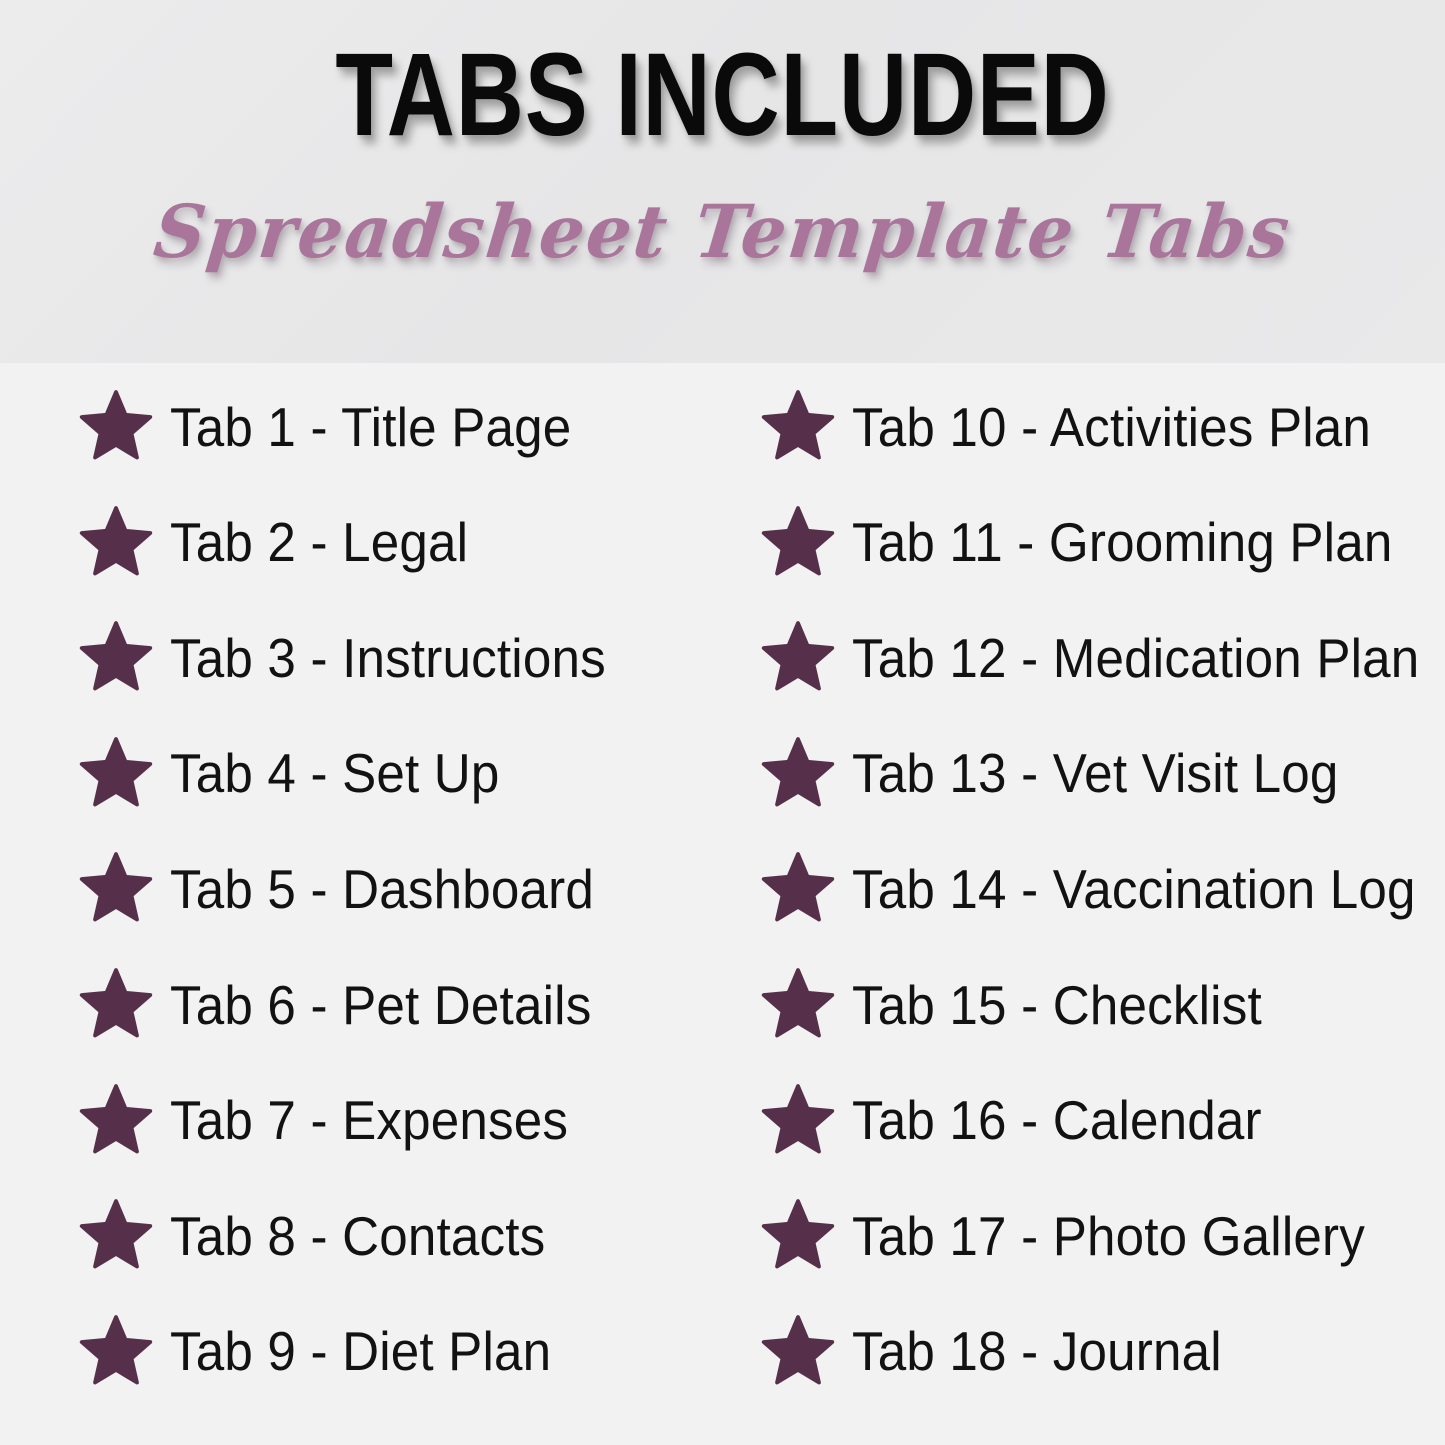 The width and height of the screenshot is (1445, 1445). What do you see at coordinates (1136, 657) in the screenshot?
I see `tab-list-item-label: Tab 12 - Medication Plan` at bounding box center [1136, 657].